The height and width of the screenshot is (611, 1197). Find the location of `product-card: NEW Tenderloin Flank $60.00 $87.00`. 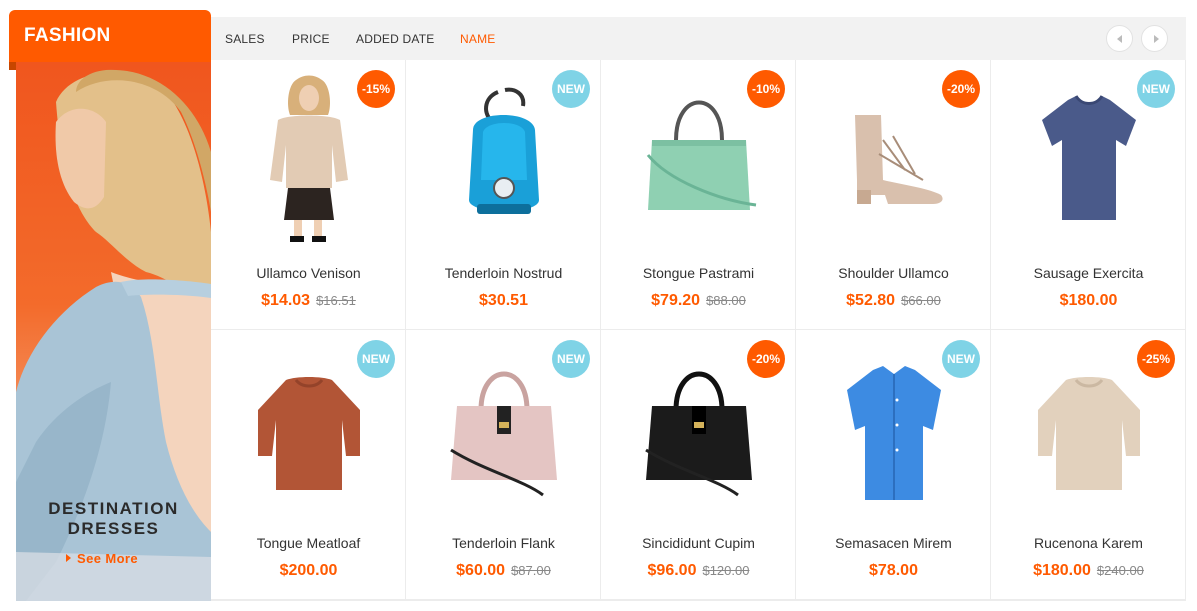

product-card: NEW Tenderloin Flank $60.00 $87.00 is located at coordinates (503, 465).